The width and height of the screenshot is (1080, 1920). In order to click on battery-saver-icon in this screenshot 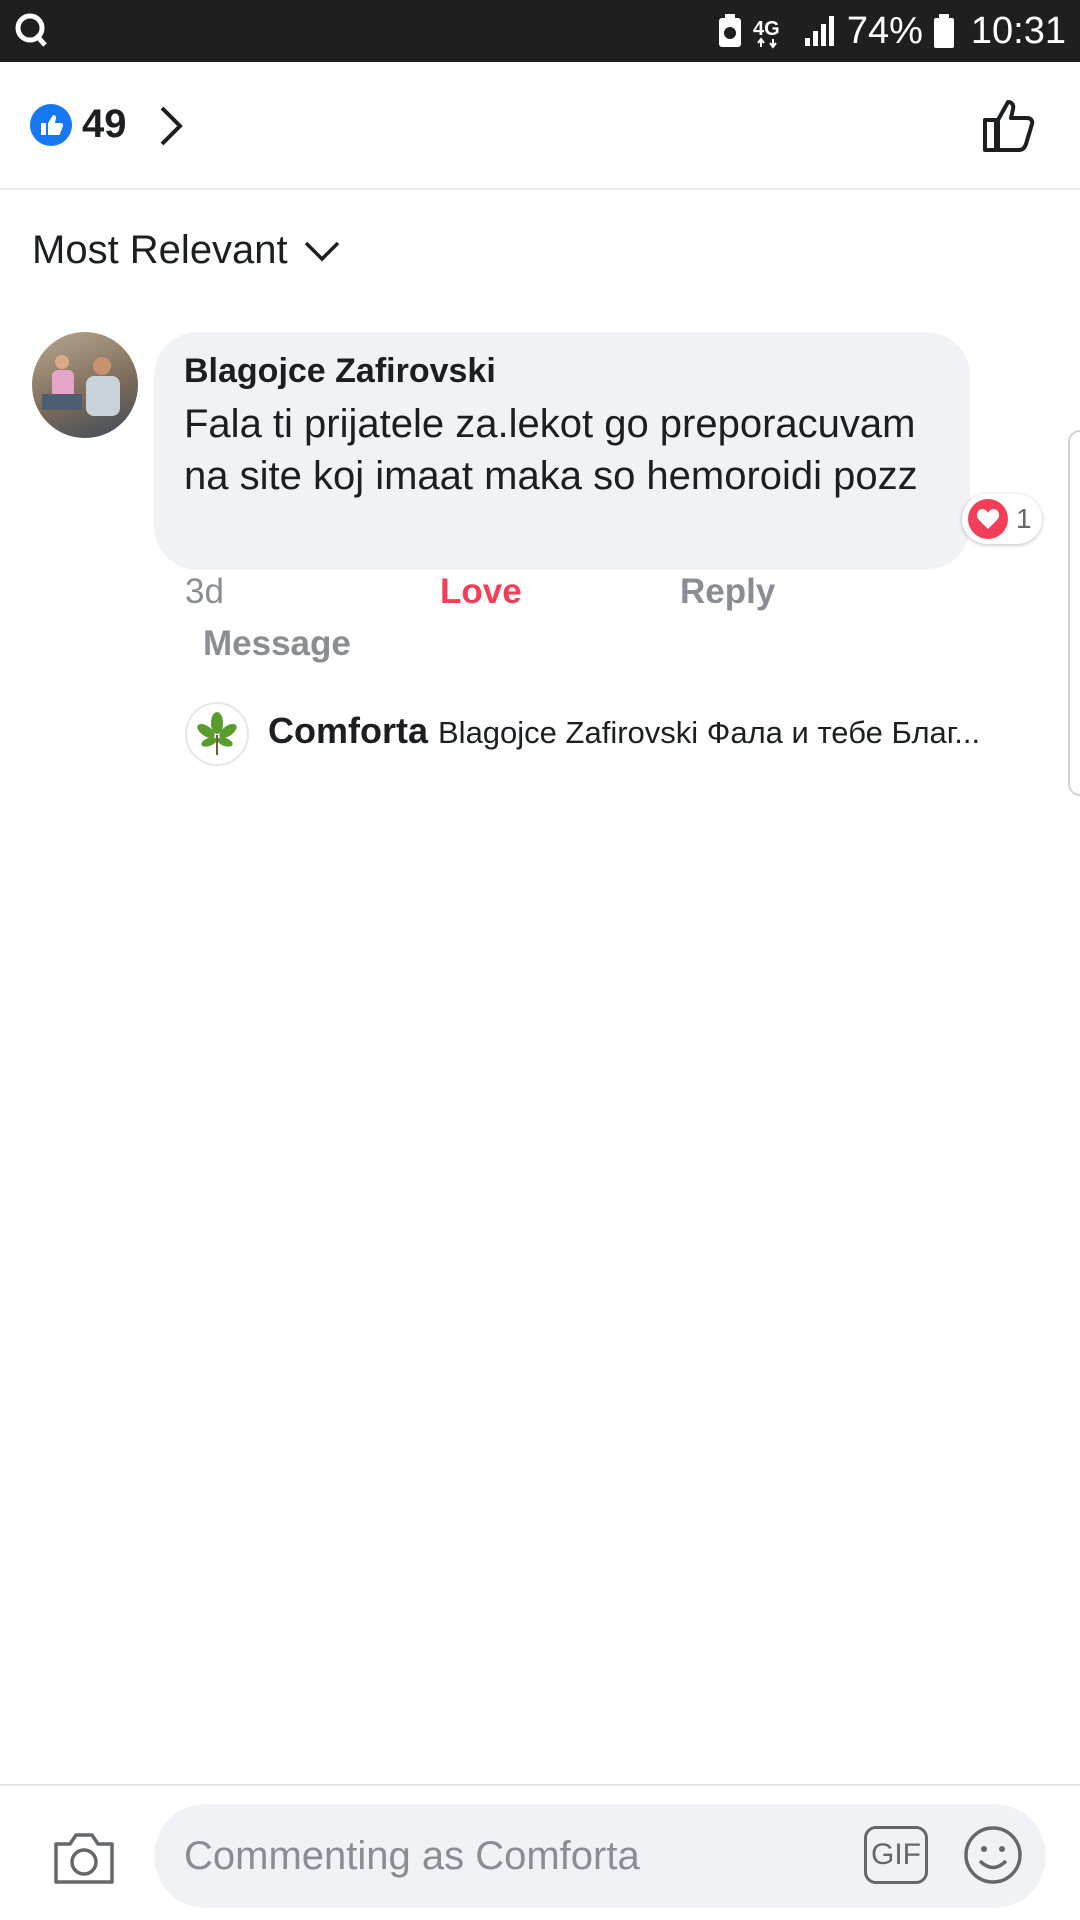, I will do `click(729, 30)`.